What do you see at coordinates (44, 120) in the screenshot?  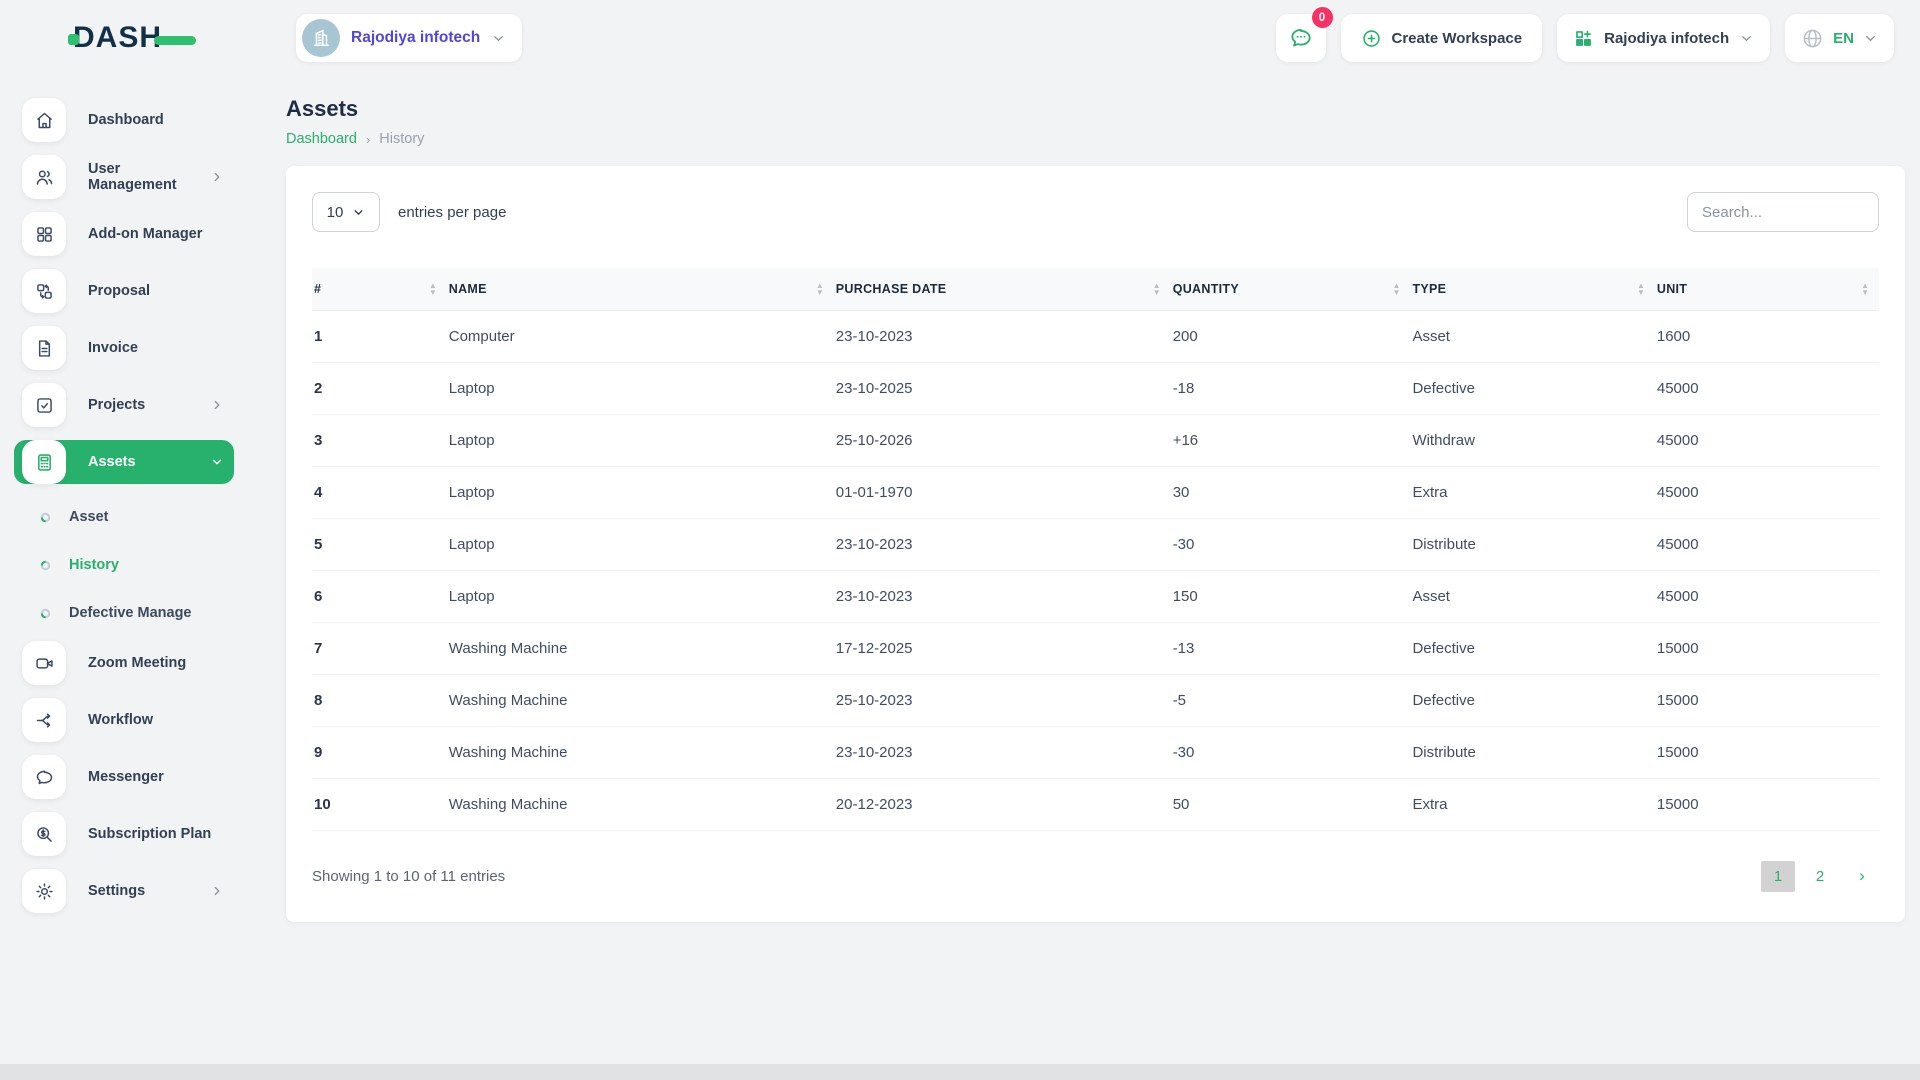 I see `home-icon` at bounding box center [44, 120].